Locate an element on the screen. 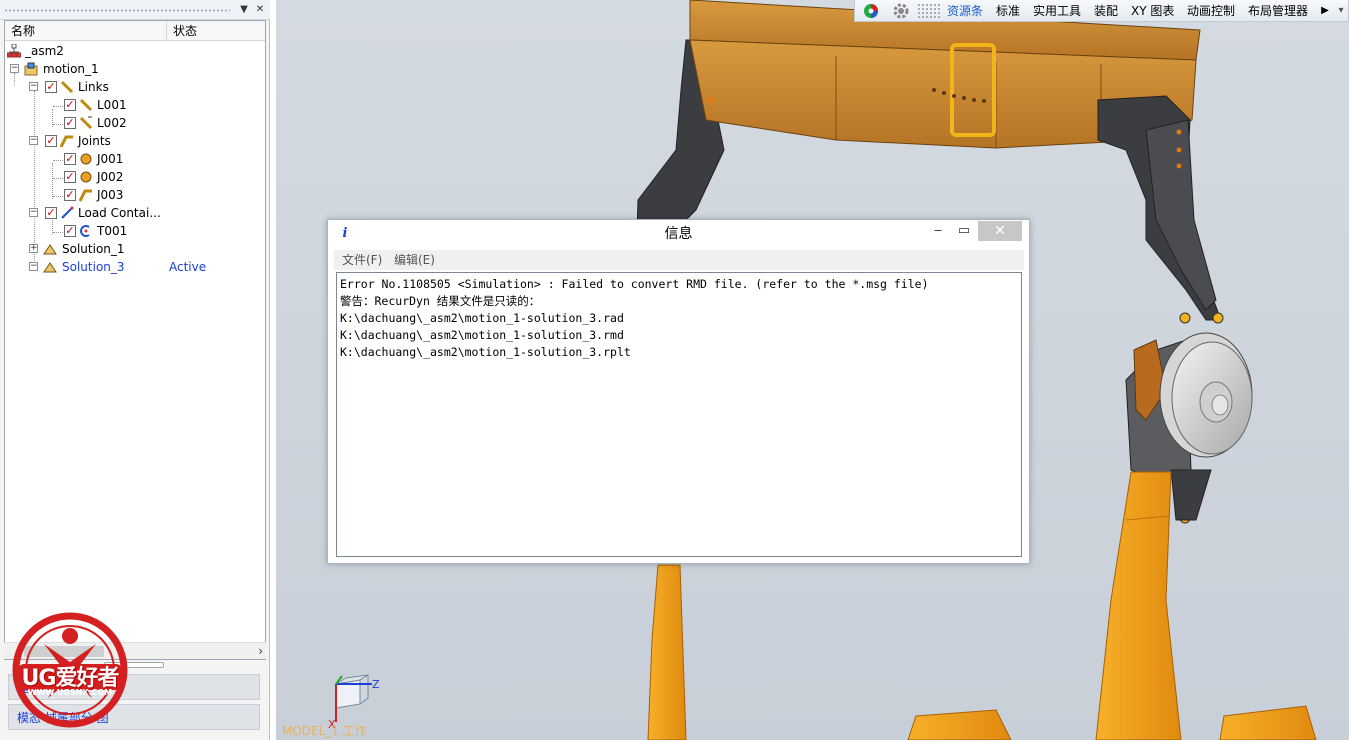 The height and width of the screenshot is (740, 1349). color-wheel-icon is located at coordinates (871, 11).